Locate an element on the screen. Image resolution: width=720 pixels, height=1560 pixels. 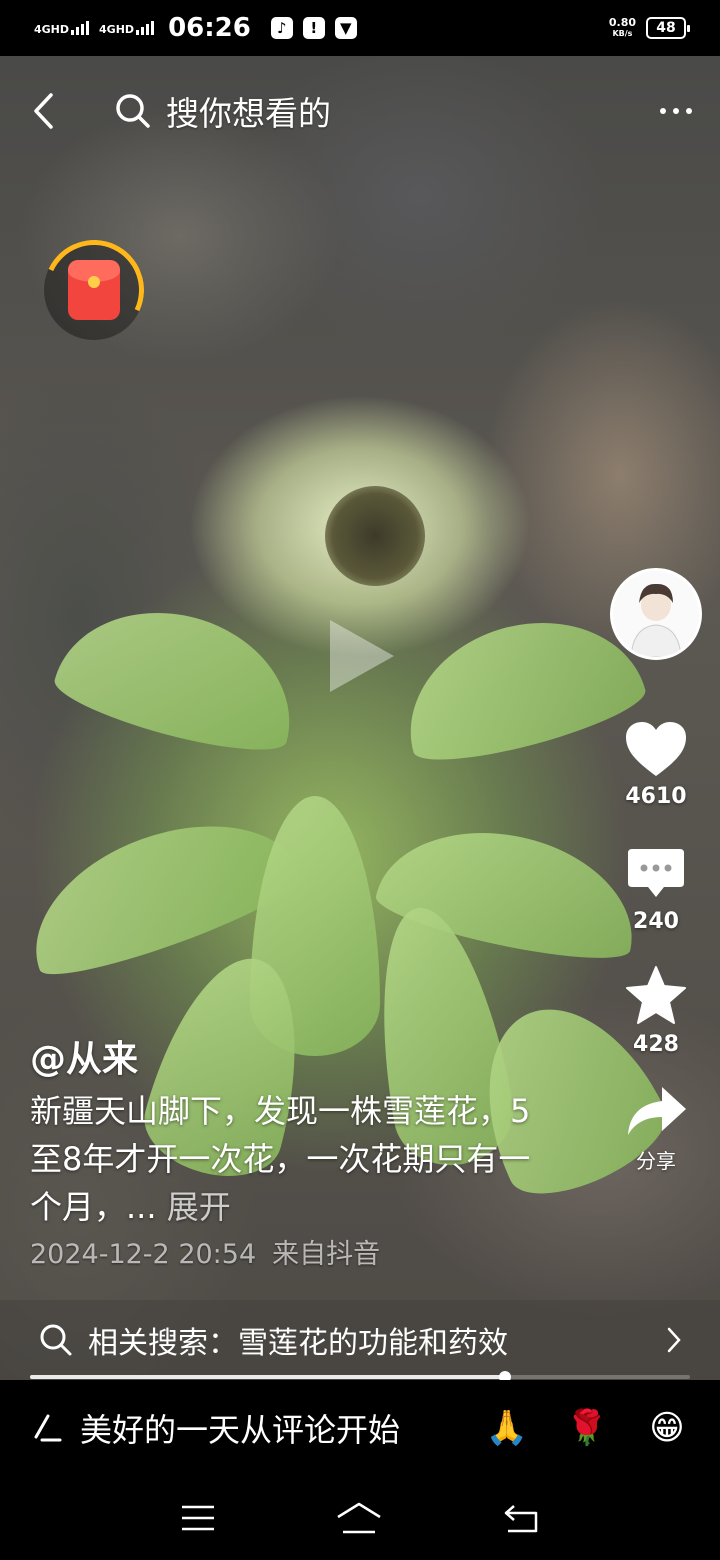
author-name: @从来 is located at coordinates (84, 1056).